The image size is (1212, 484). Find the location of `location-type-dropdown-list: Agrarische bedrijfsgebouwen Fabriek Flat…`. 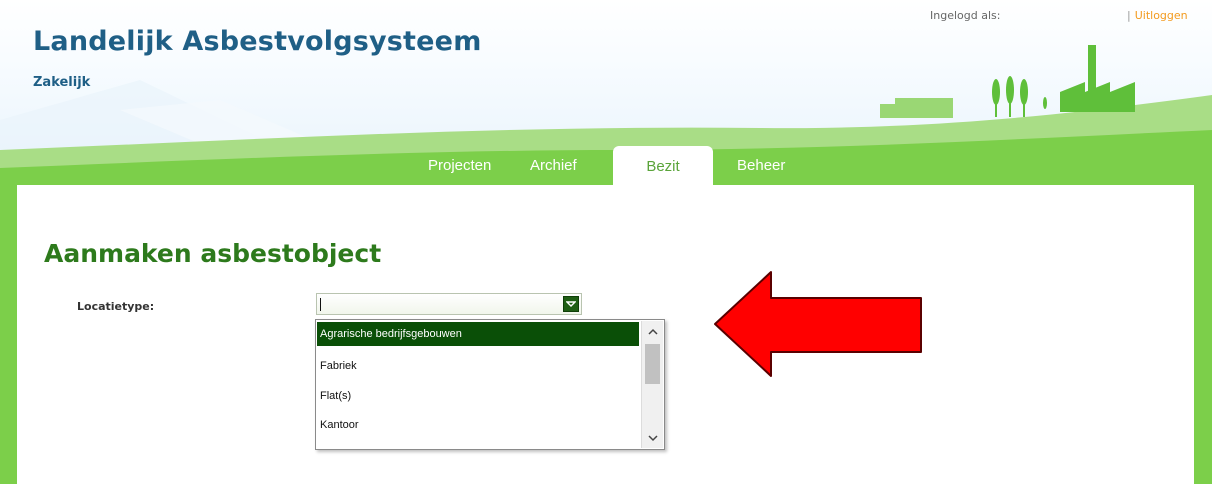

location-type-dropdown-list: Agrarische bedrijfsgebouwen Fabriek Flat… is located at coordinates (490, 384).